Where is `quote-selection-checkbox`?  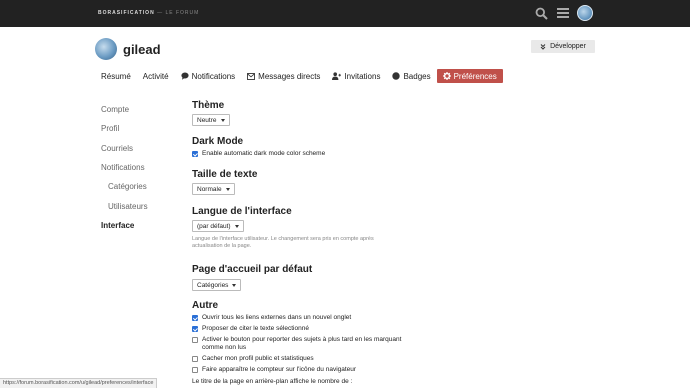 quote-selection-checkbox is located at coordinates (195, 329).